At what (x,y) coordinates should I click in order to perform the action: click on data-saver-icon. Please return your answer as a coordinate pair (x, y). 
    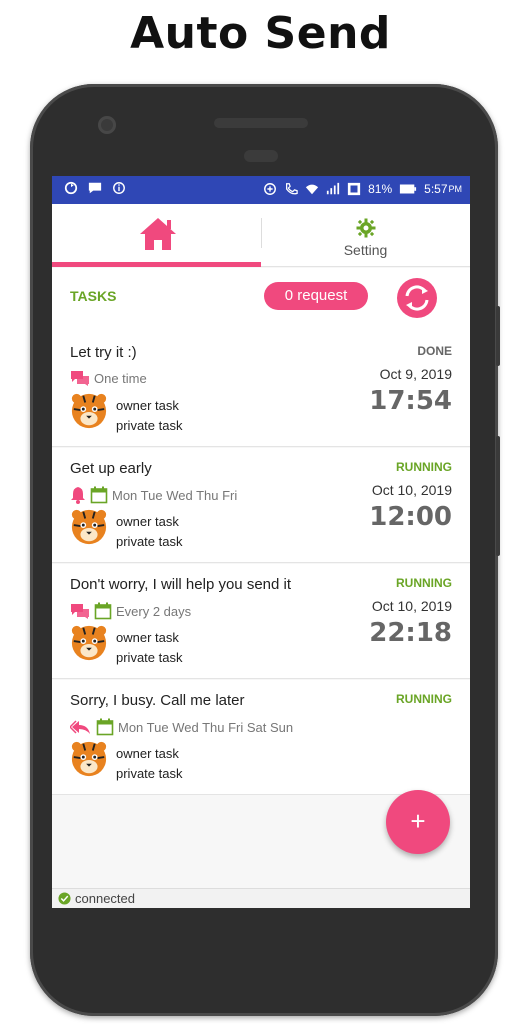
    Looking at the image, I should click on (270, 189).